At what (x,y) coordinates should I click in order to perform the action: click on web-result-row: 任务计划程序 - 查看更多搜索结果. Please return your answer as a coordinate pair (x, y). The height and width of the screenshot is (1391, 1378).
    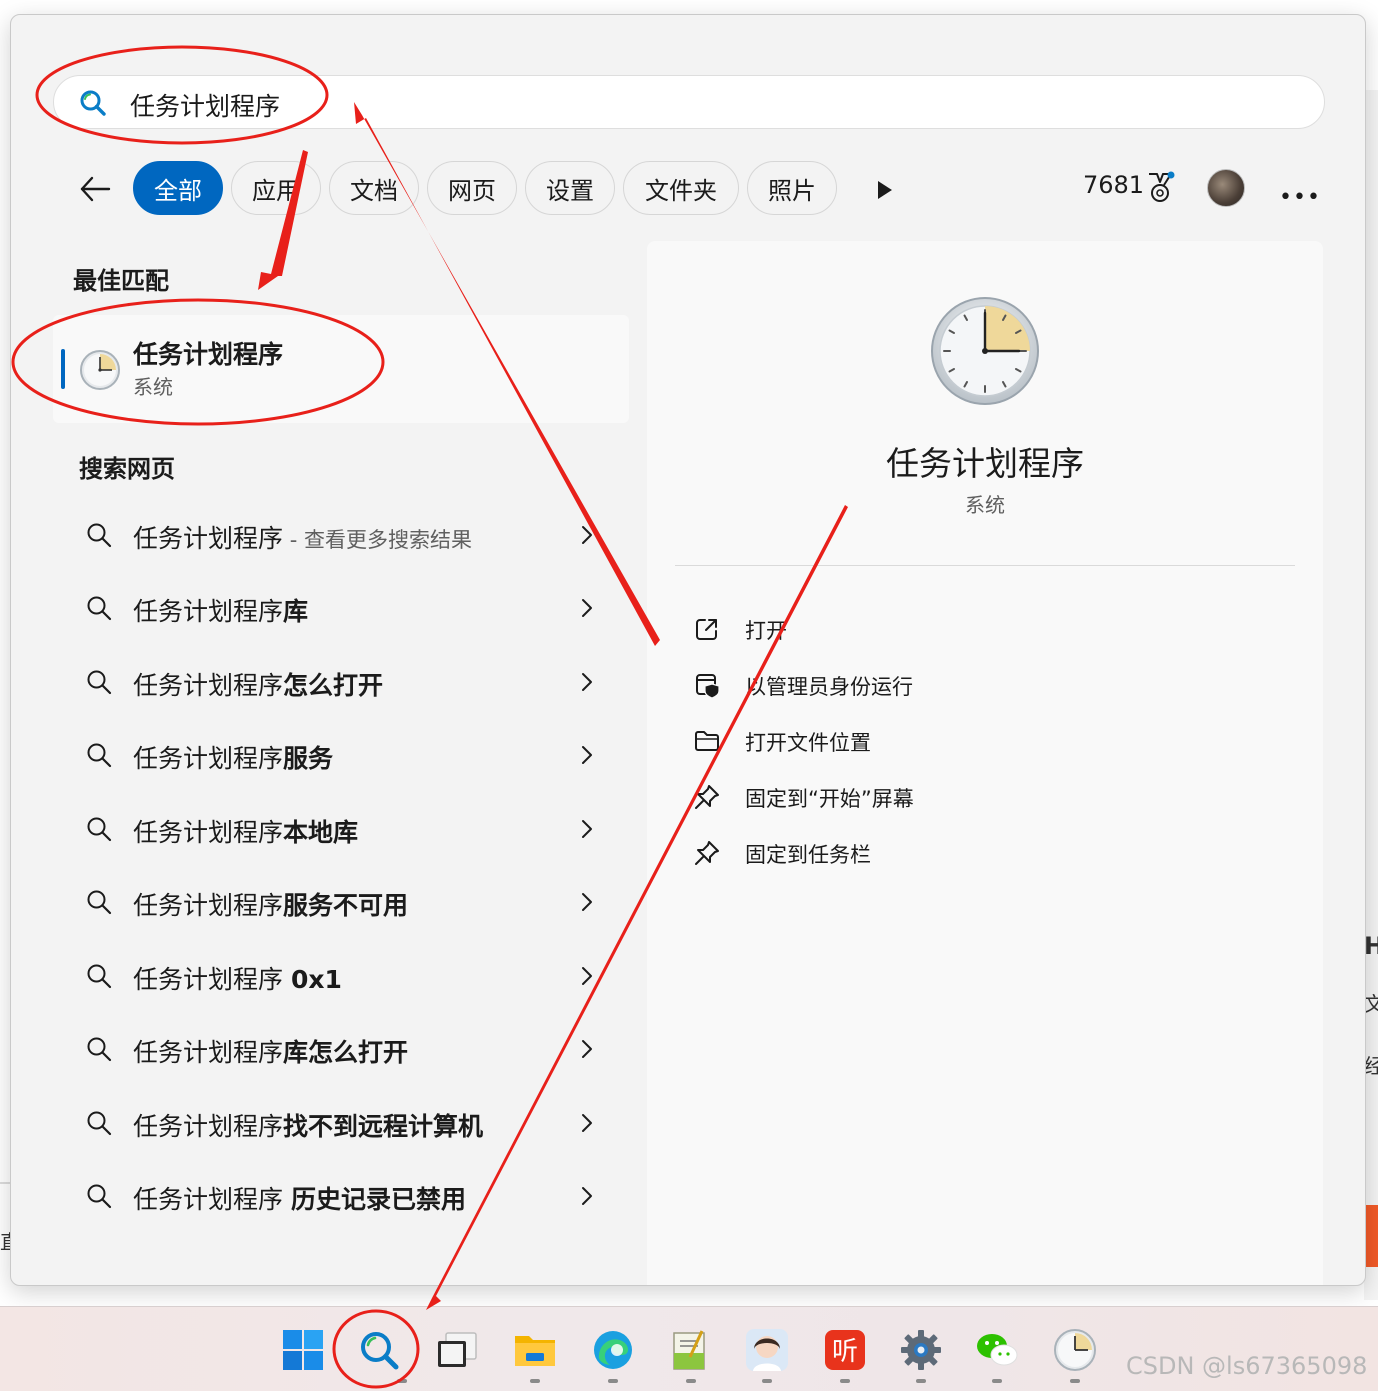
    Looking at the image, I should click on (341, 535).